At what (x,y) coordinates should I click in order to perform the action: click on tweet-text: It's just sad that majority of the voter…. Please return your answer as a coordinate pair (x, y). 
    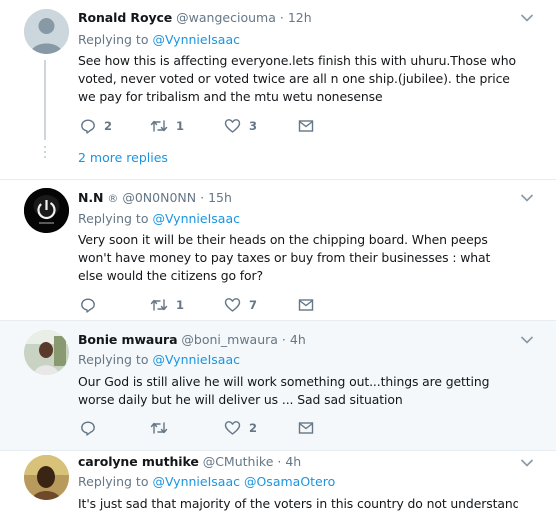
    Looking at the image, I should click on (298, 503).